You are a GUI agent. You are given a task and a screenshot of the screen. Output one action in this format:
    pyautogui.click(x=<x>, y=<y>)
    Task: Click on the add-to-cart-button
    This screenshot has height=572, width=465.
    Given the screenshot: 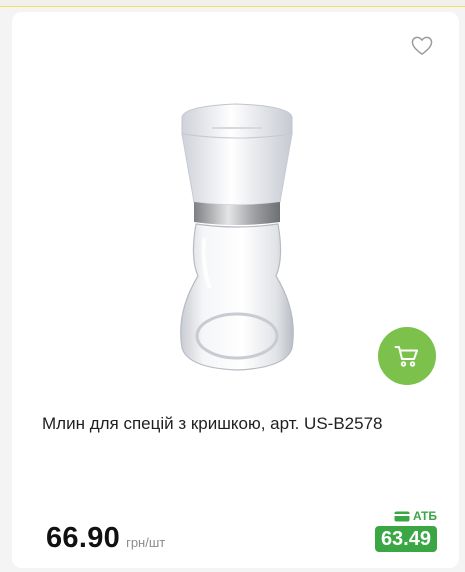 What is the action you would take?
    pyautogui.click(x=407, y=356)
    